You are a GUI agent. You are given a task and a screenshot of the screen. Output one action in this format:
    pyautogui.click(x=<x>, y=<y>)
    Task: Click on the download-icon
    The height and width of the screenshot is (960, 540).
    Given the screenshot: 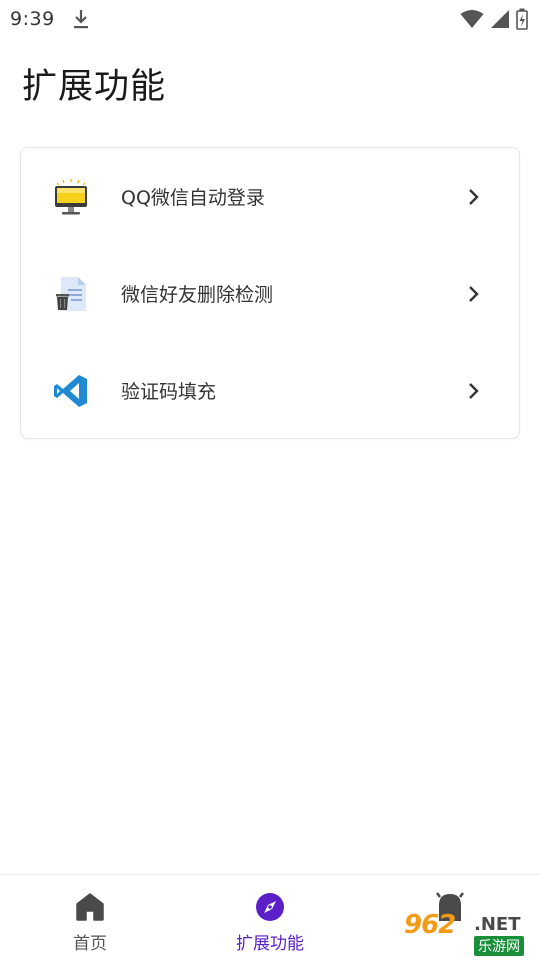 What is the action you would take?
    pyautogui.click(x=80, y=19)
    